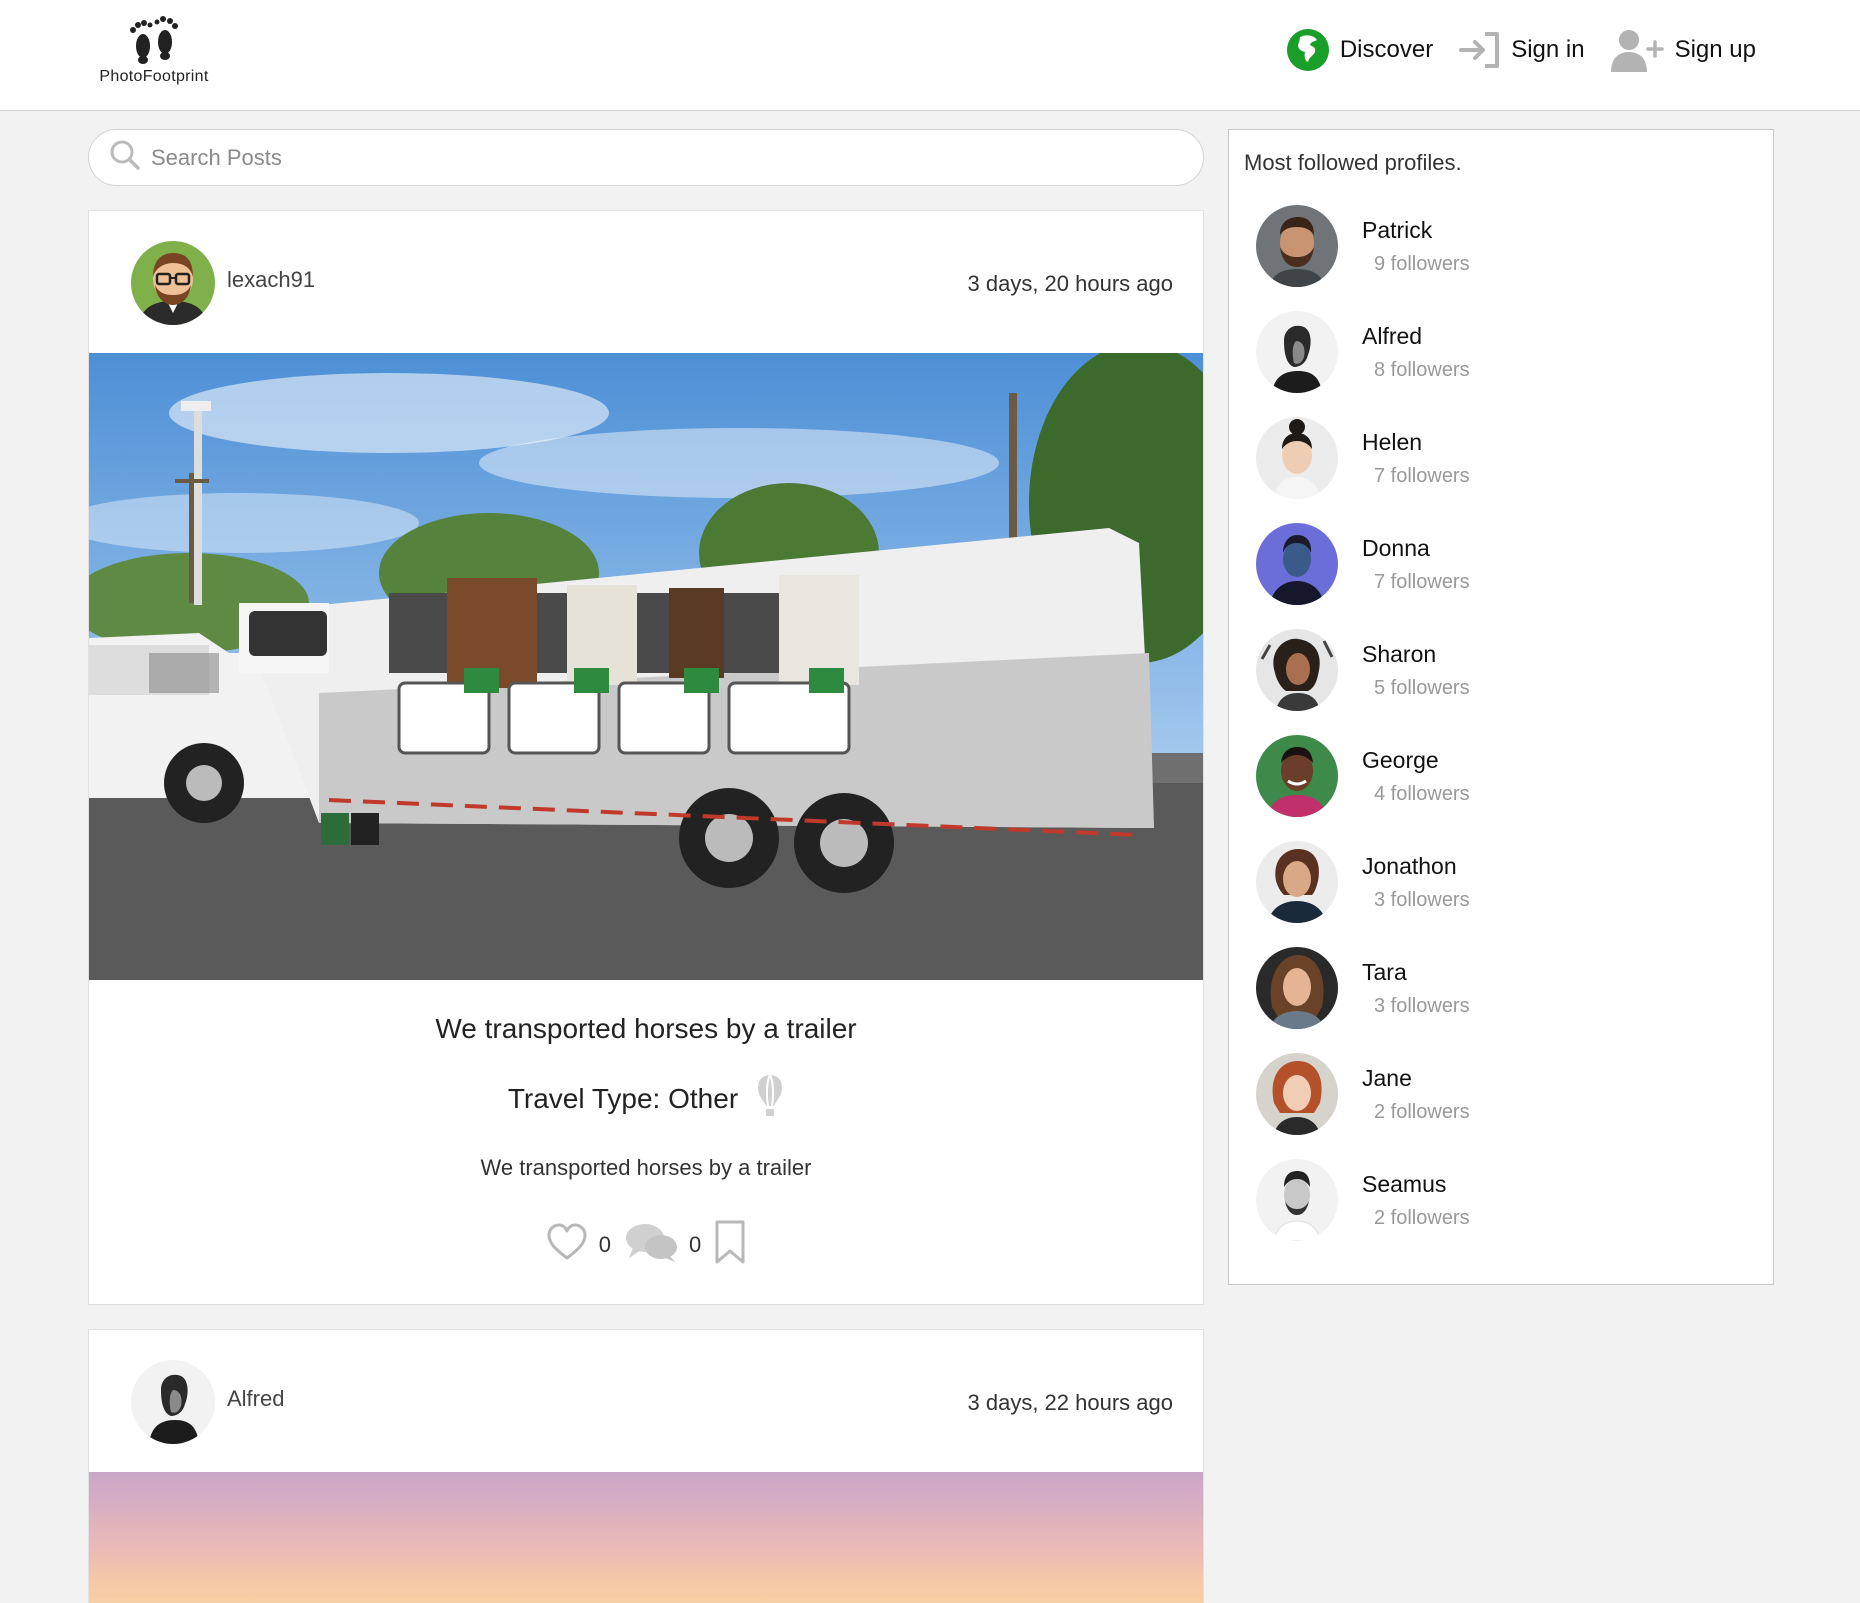 The height and width of the screenshot is (1603, 1860). What do you see at coordinates (1392, 442) in the screenshot?
I see `profile-name: Helen` at bounding box center [1392, 442].